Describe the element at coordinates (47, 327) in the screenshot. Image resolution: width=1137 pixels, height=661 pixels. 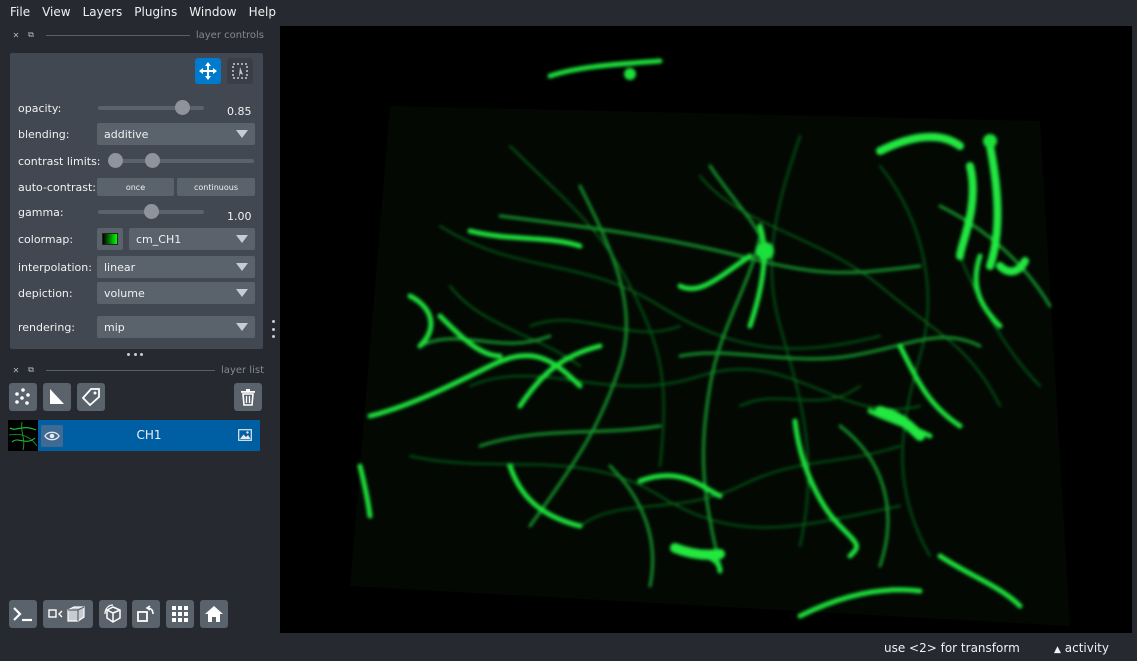
I see `rendering-label: rendering:` at that location.